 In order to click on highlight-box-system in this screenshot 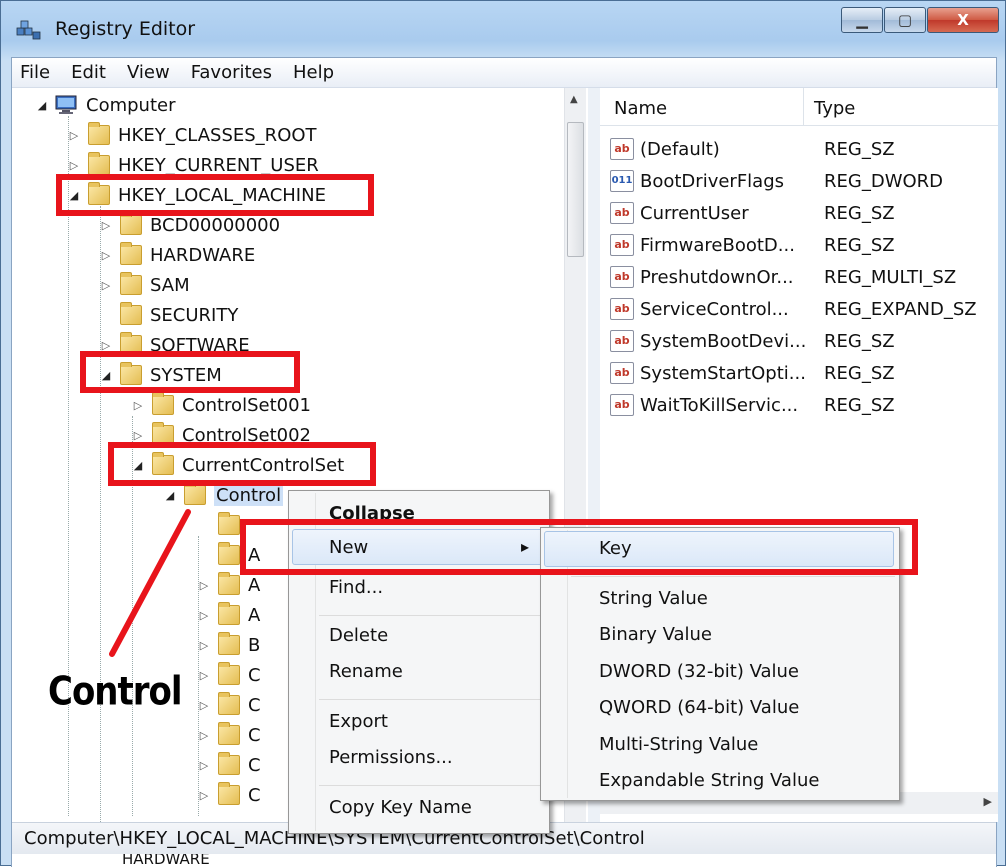, I will do `click(190, 372)`.